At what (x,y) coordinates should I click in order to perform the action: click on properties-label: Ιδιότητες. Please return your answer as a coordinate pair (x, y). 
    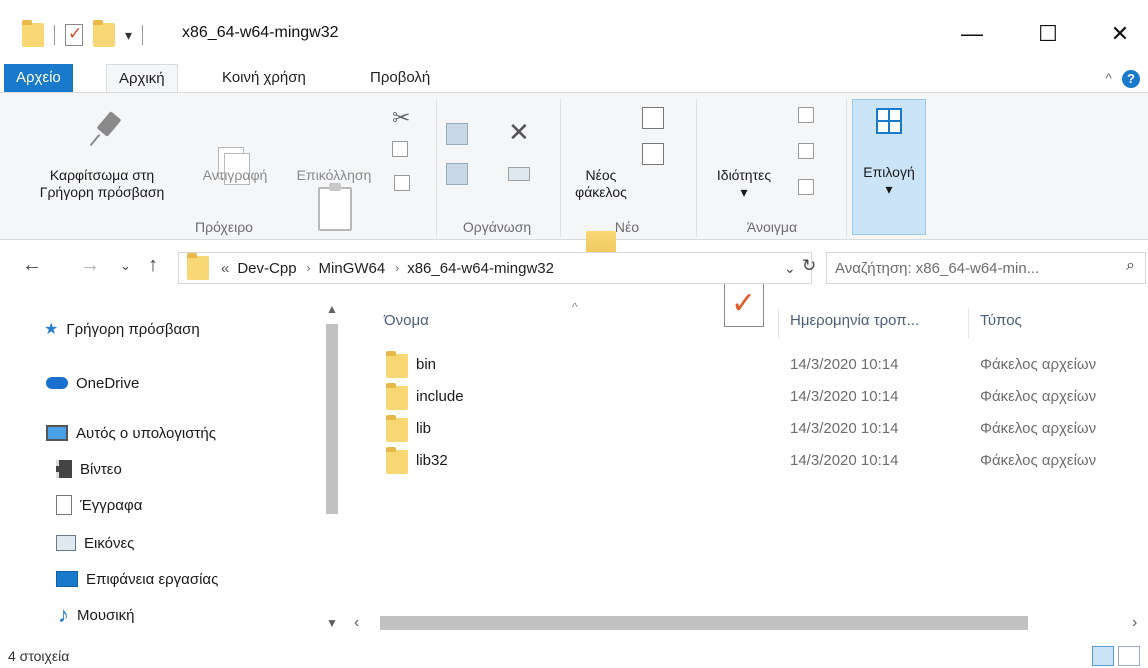
    Looking at the image, I should click on (744, 175).